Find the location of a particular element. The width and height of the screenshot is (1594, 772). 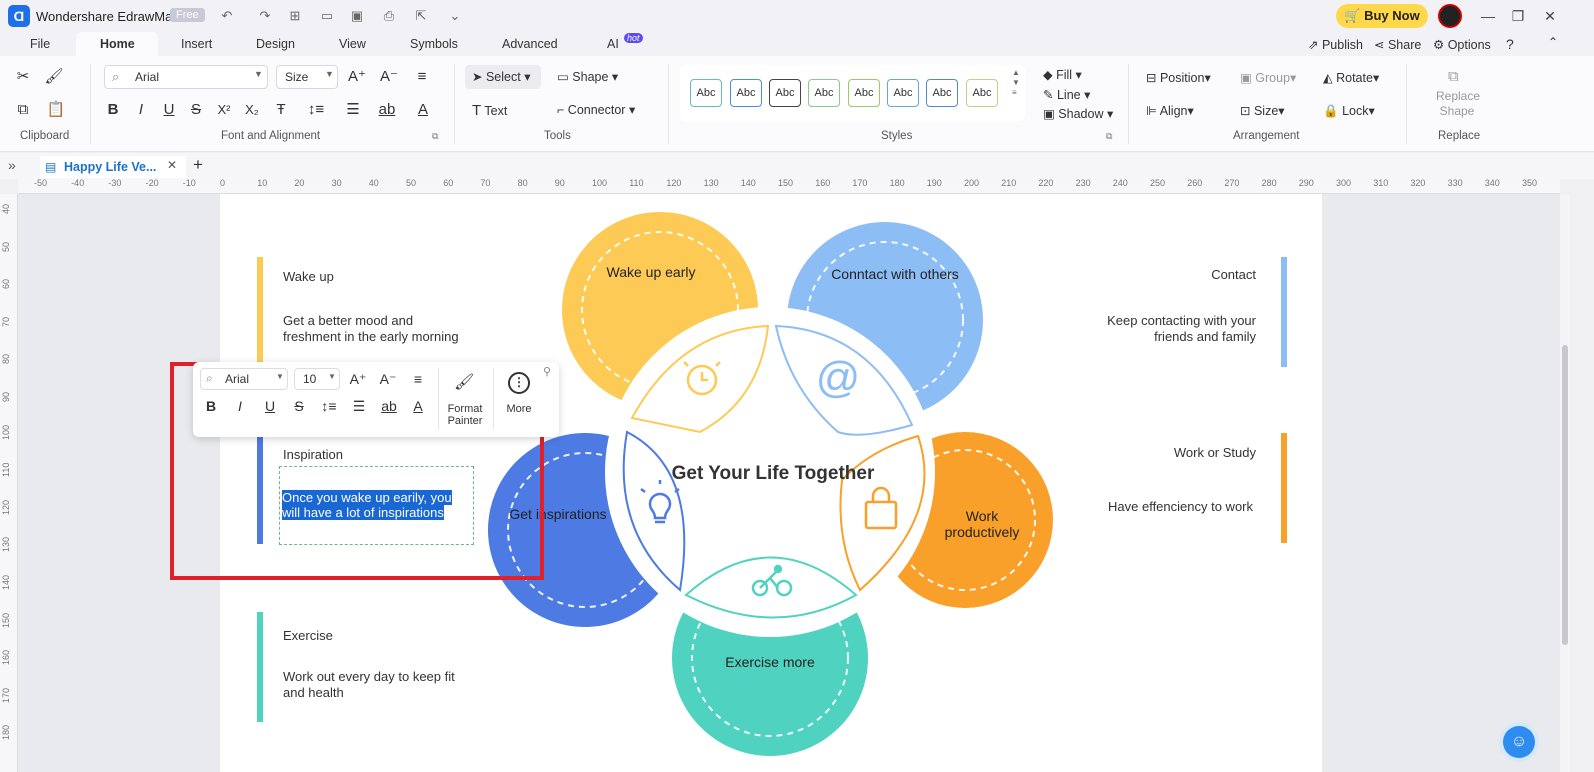

shadow-button: ▣ Shadow ▾ is located at coordinates (1078, 113).